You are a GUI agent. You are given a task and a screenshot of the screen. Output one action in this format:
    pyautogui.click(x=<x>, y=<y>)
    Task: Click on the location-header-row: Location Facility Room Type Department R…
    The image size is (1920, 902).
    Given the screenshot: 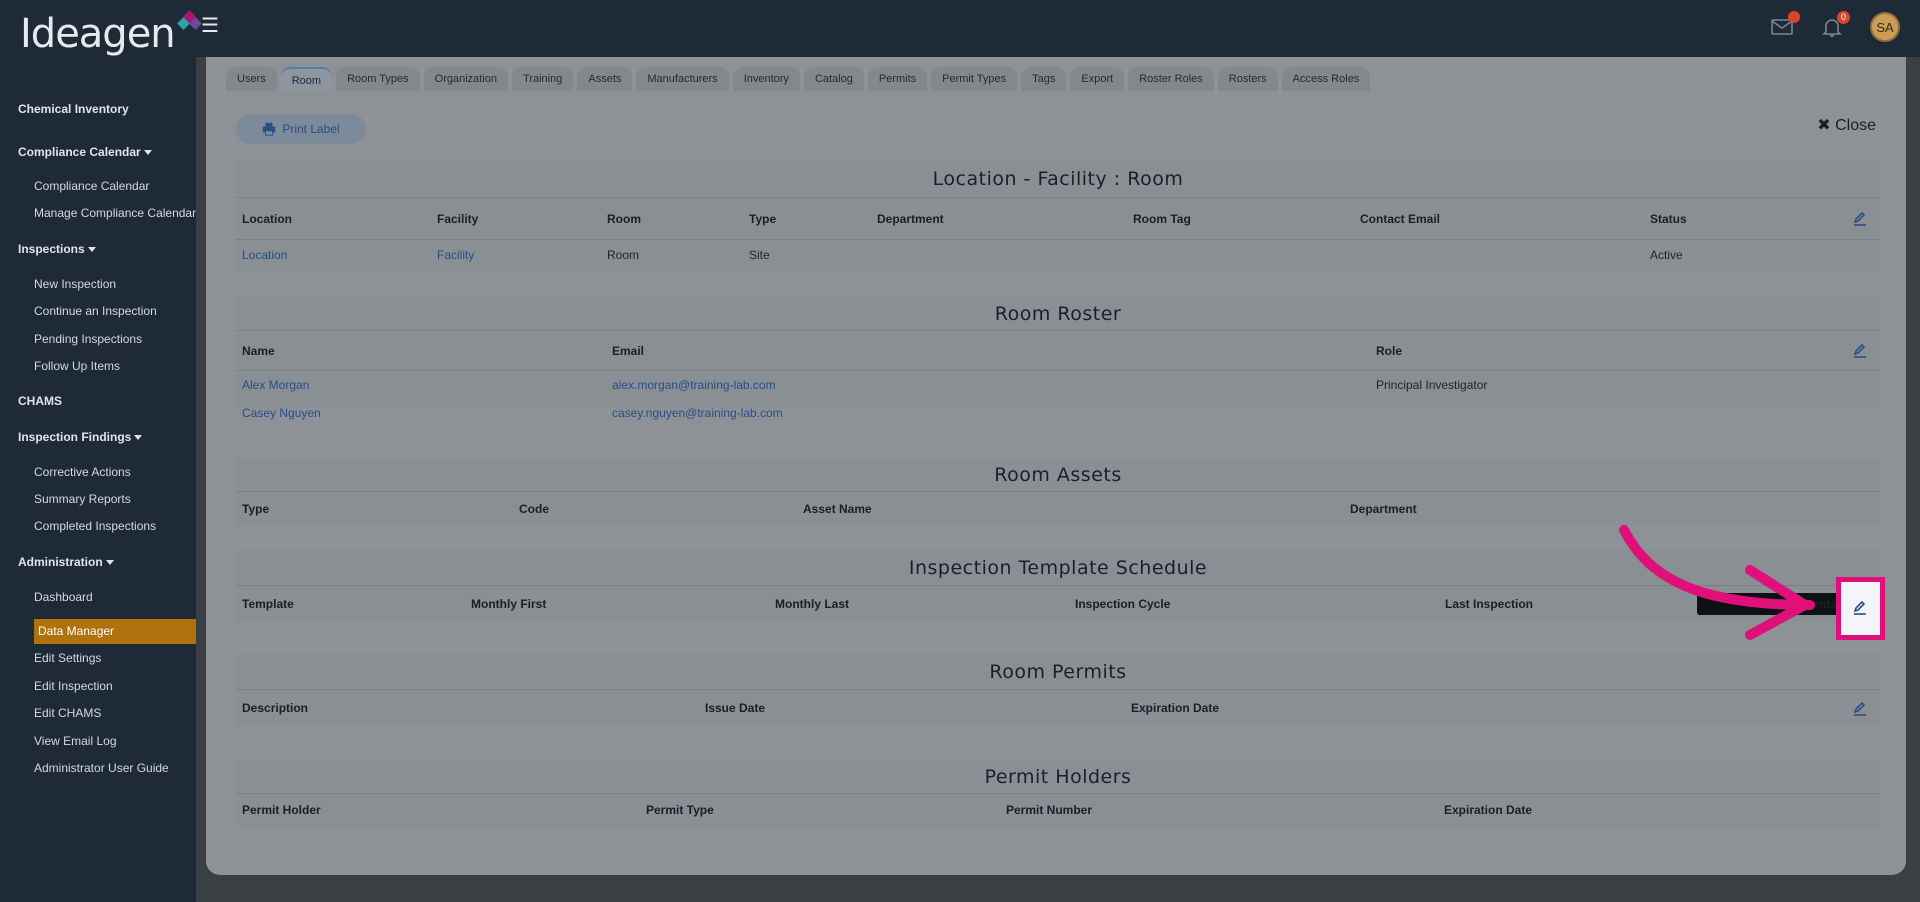 What is the action you would take?
    pyautogui.click(x=1058, y=219)
    